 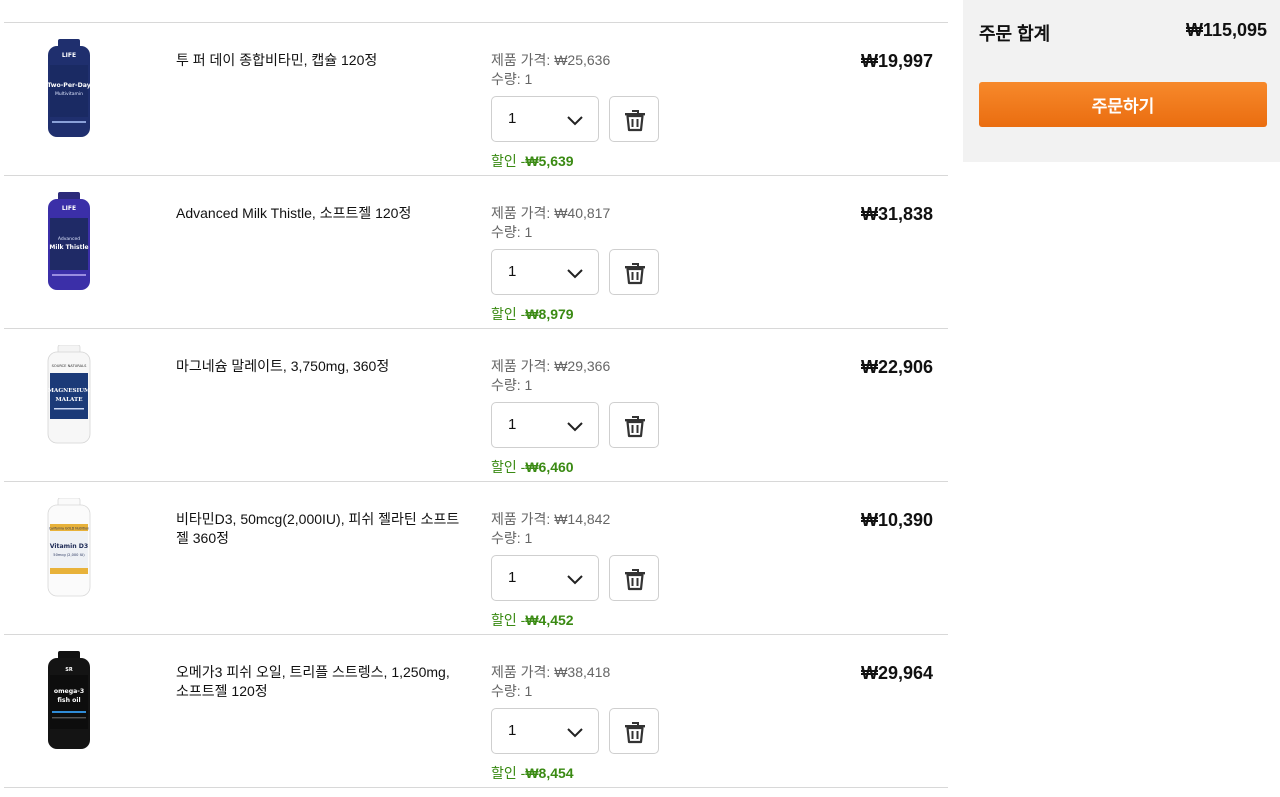 I want to click on product-price: 제품 가격: ₩38,418, so click(x=550, y=672).